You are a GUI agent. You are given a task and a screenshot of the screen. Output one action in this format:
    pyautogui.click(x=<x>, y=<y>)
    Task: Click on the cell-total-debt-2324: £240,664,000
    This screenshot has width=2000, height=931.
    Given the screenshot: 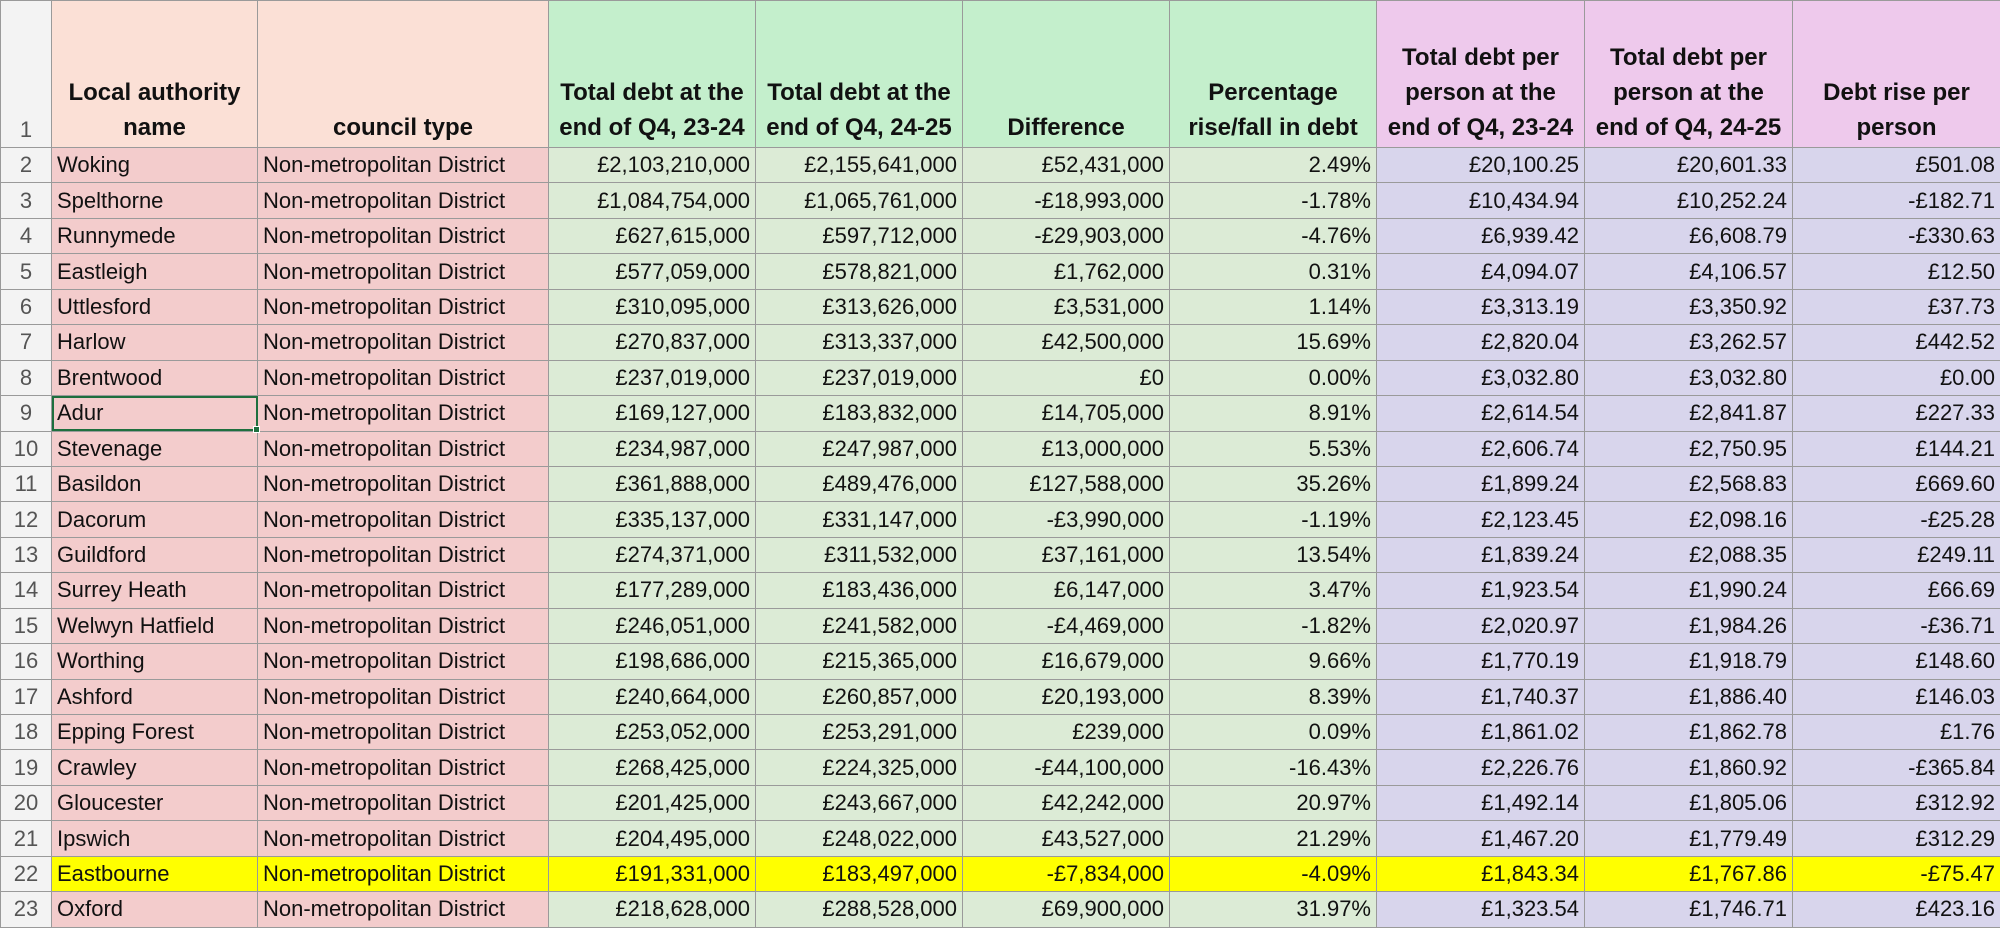 What is the action you would take?
    pyautogui.click(x=652, y=697)
    